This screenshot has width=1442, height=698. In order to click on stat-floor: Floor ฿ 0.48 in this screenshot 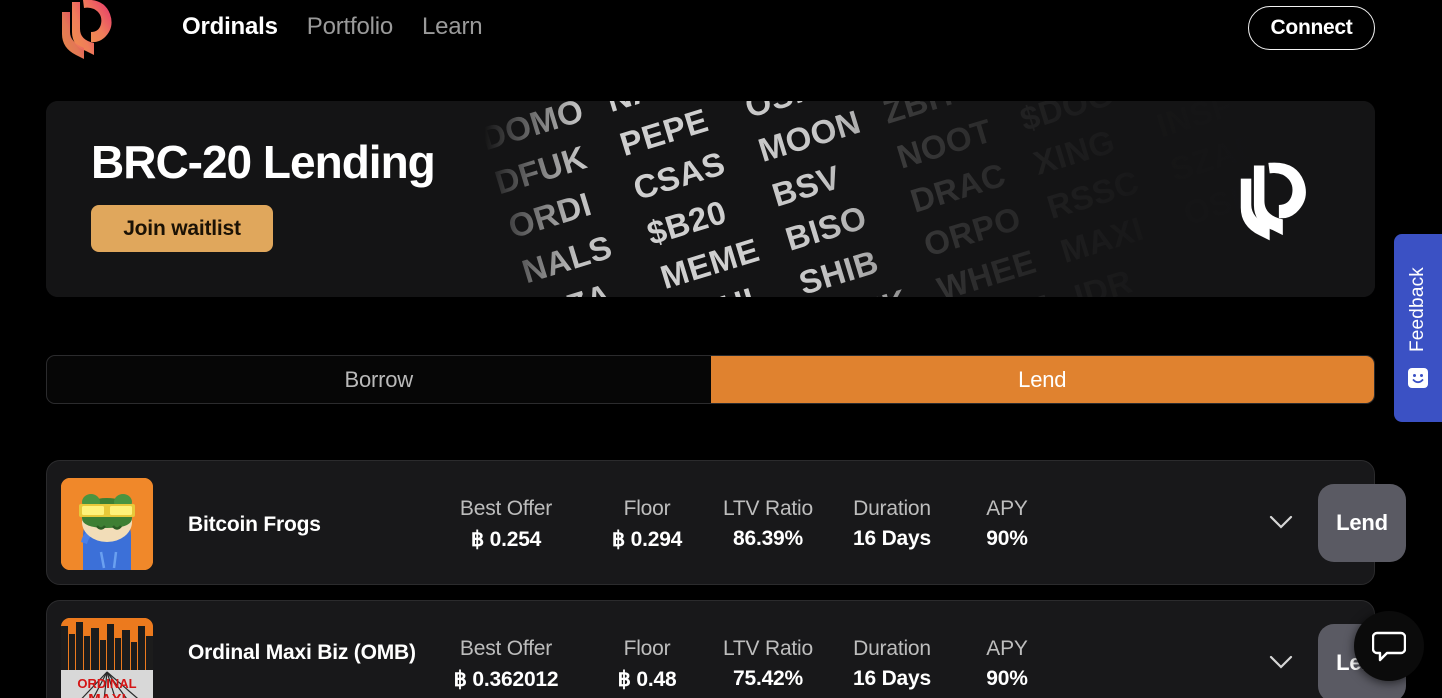, I will do `click(647, 664)`.